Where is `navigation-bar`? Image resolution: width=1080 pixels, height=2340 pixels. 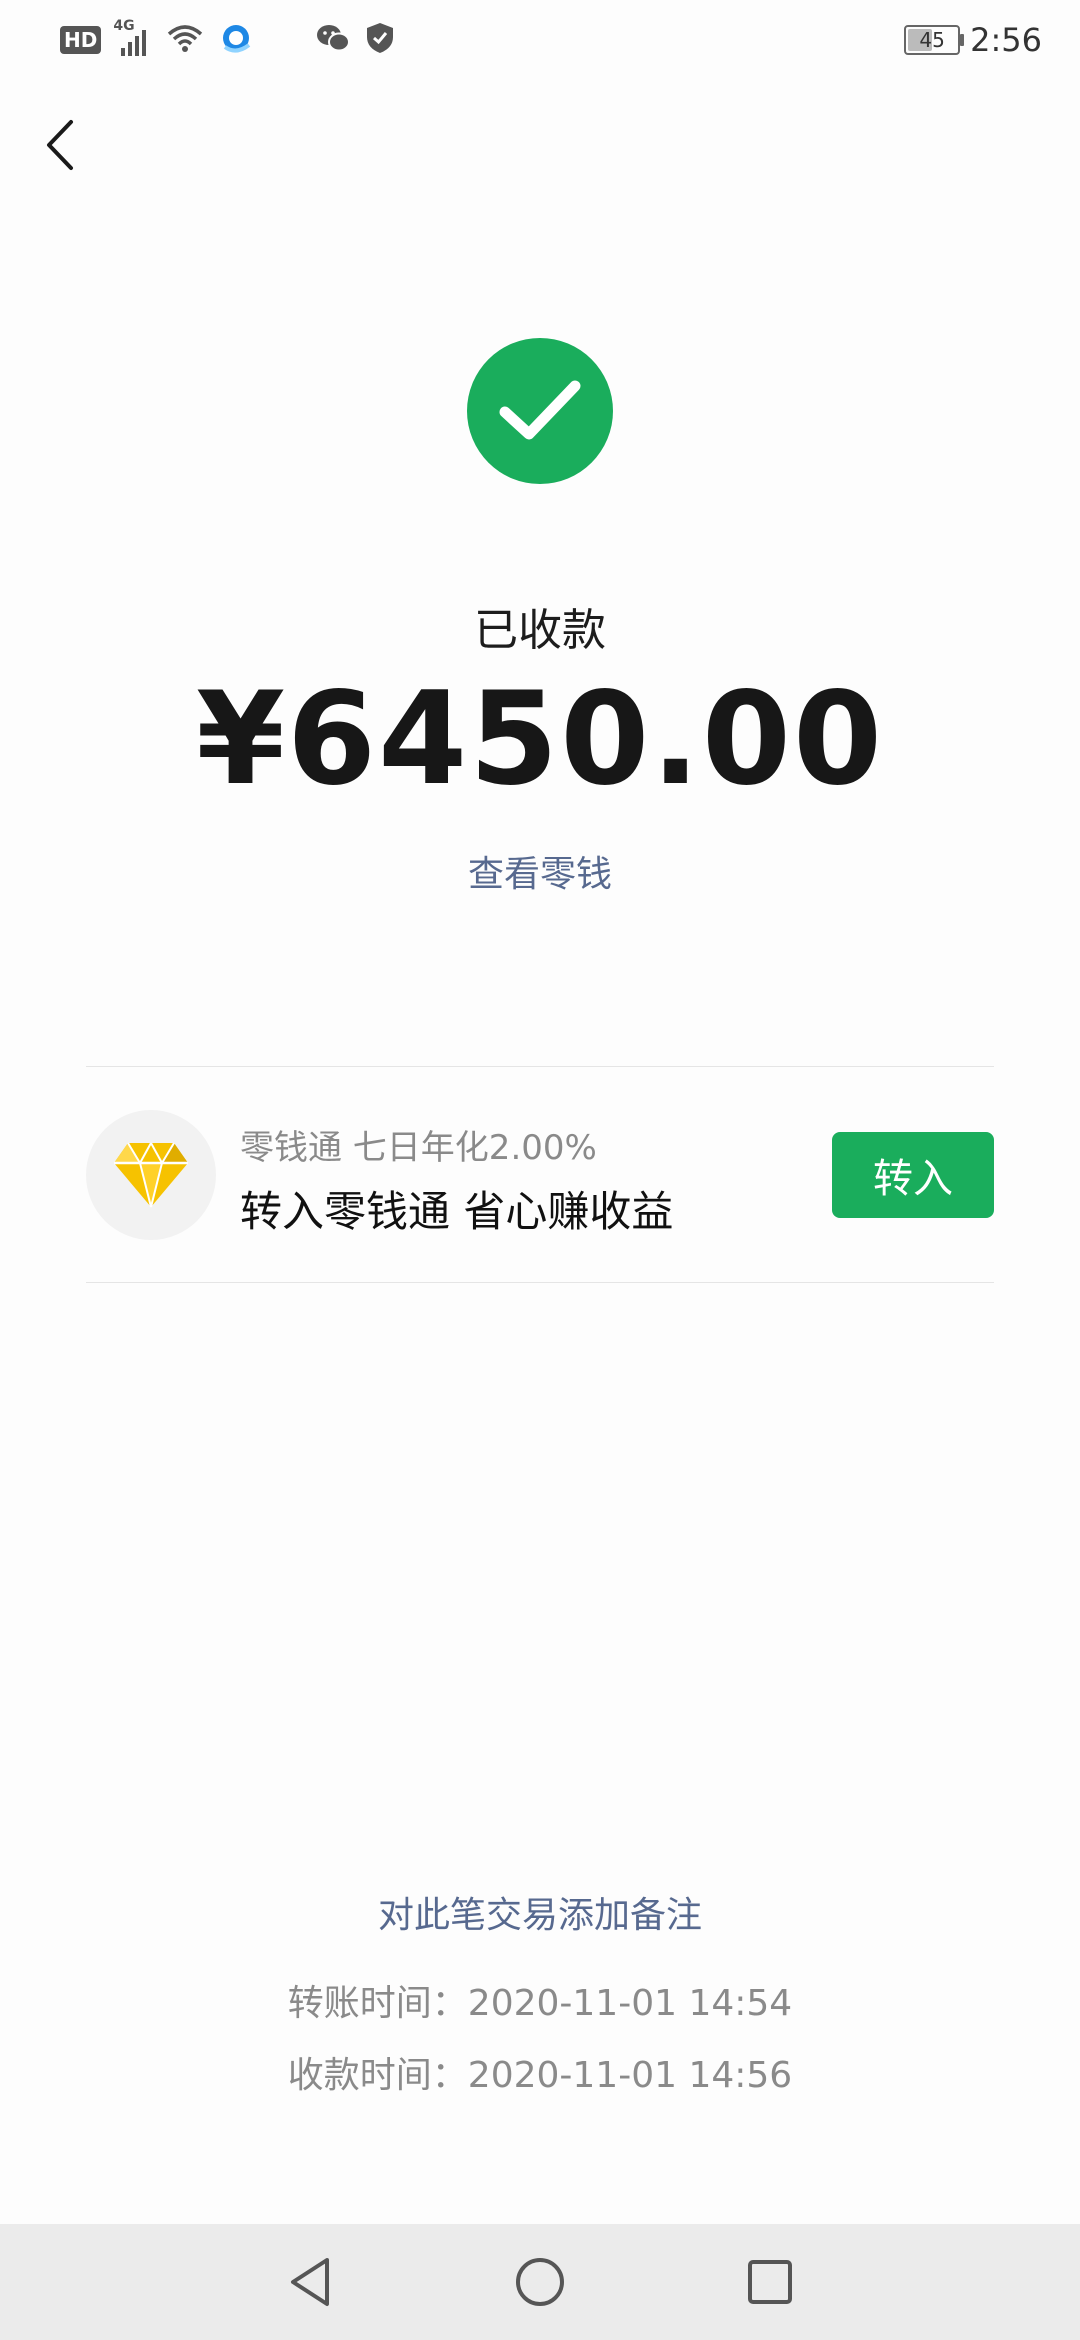
navigation-bar is located at coordinates (540, 2282).